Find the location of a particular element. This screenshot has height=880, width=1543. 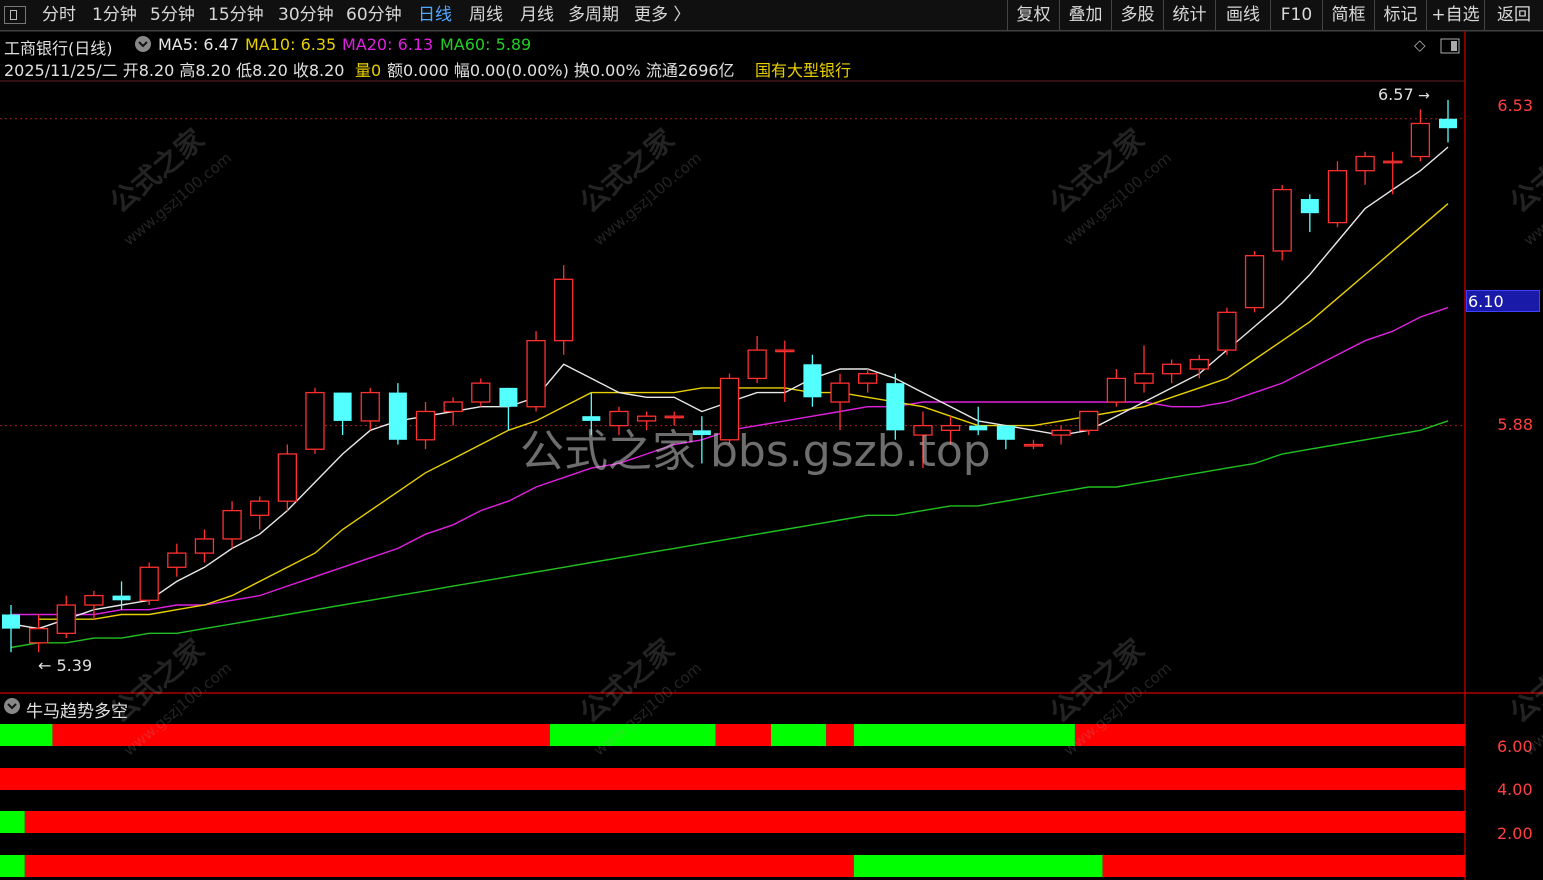

high-marker: 6.57 → is located at coordinates (1404, 94).